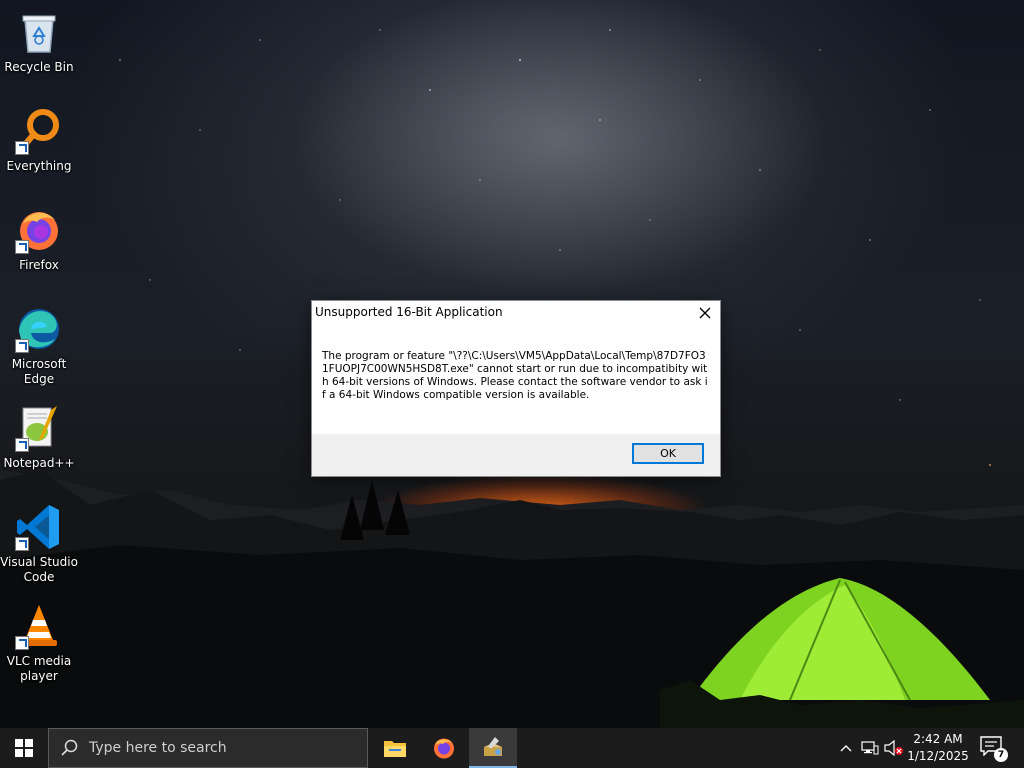  I want to click on desktop-icon-edge: Microsoft Edge, so click(39, 346).